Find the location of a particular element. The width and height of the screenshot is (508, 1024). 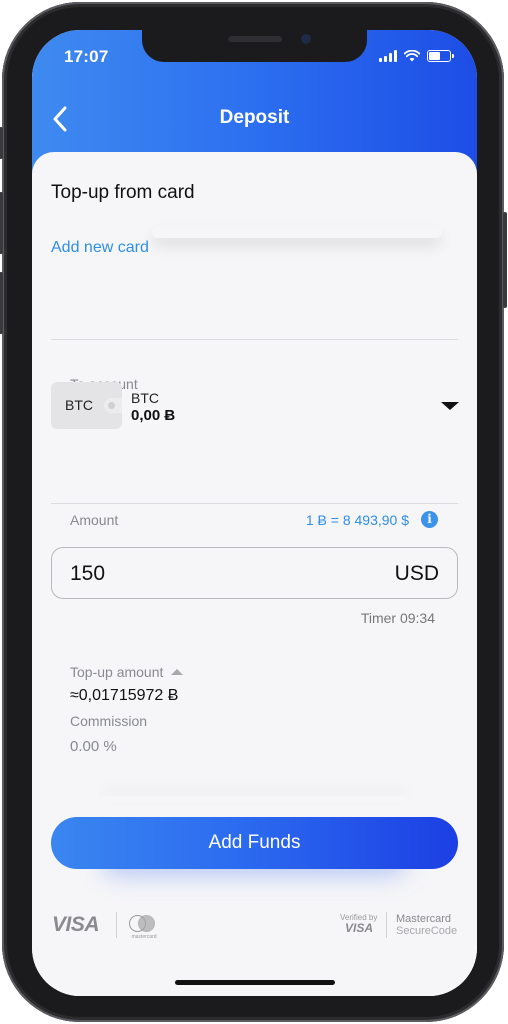

verified-by-visa-logo: Verified by VISA is located at coordinates (358, 924).